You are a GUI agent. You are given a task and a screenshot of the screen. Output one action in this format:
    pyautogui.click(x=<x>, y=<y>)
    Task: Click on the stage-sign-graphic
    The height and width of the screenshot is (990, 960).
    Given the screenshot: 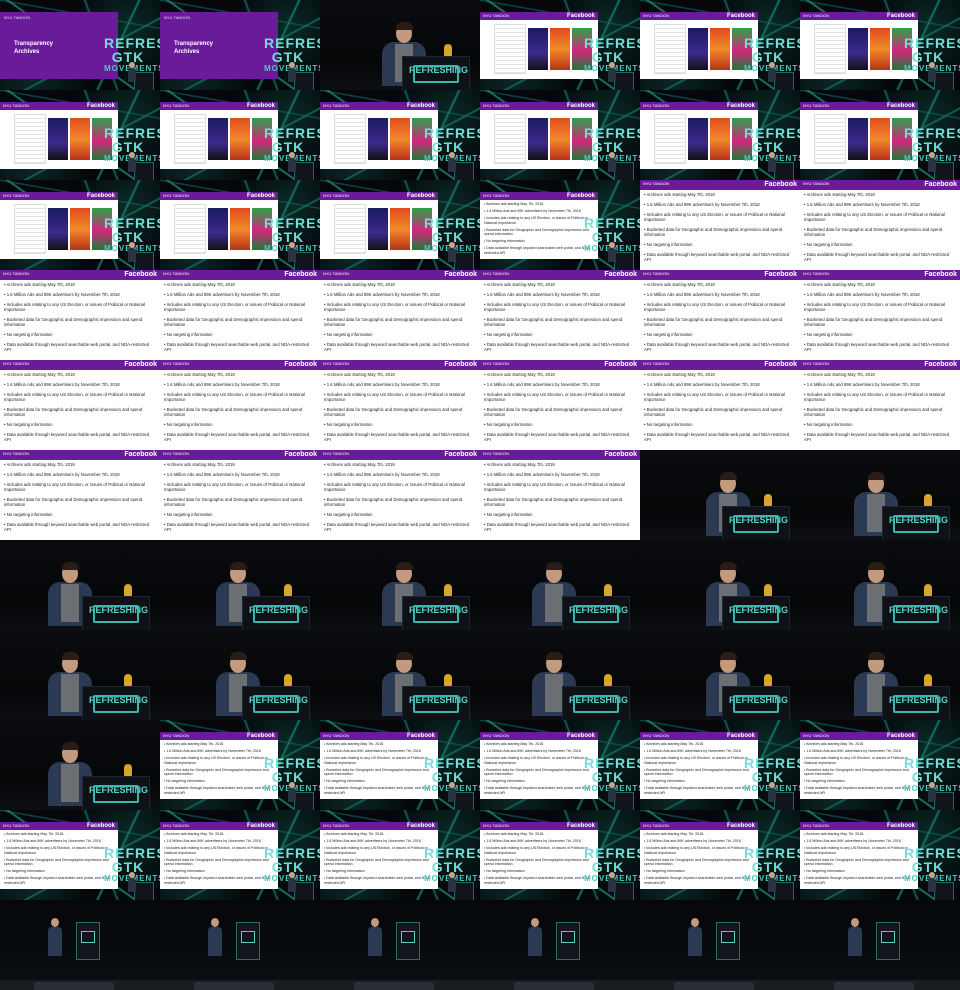 What is the action you would take?
    pyautogui.click(x=596, y=614)
    